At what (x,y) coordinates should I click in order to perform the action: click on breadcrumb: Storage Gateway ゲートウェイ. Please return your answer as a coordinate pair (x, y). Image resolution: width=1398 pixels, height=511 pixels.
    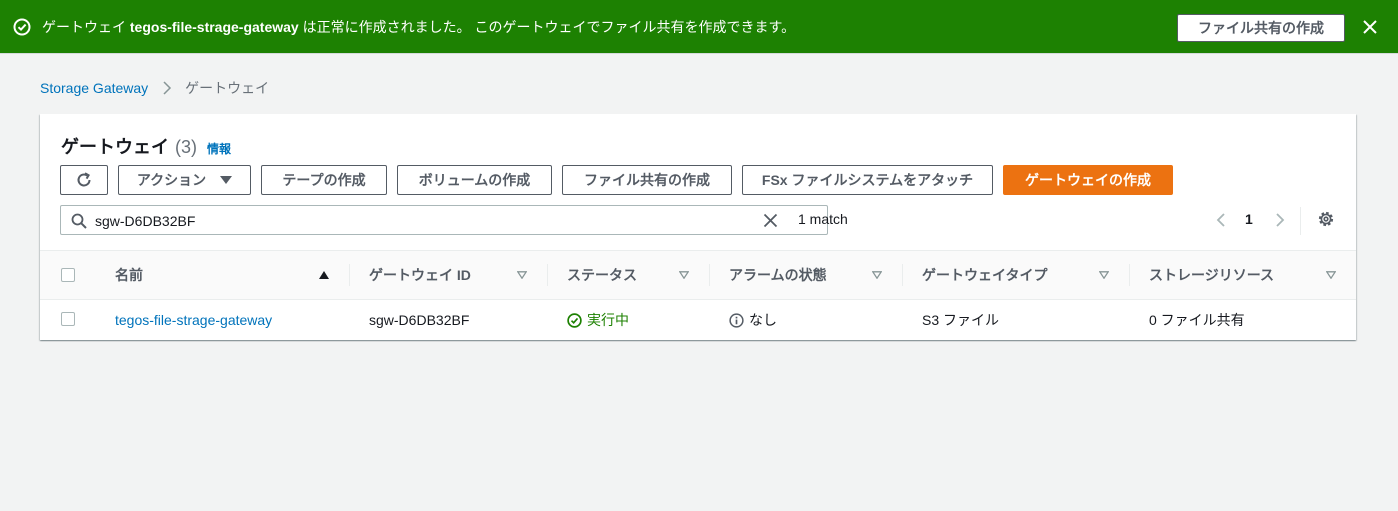
    Looking at the image, I should click on (154, 88).